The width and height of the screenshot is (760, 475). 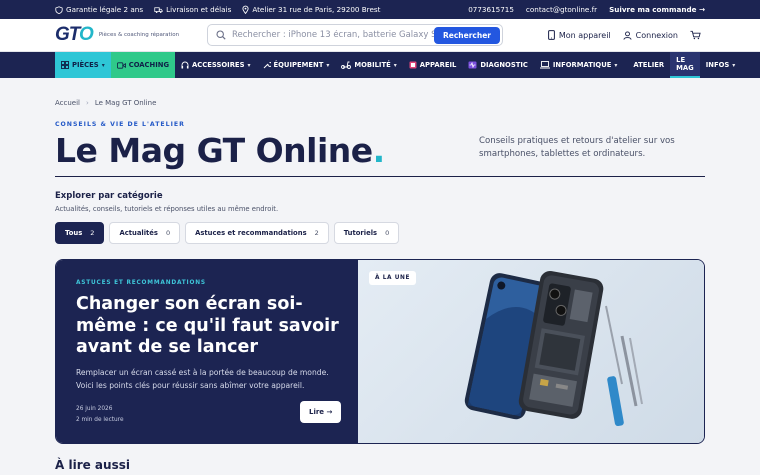 I want to click on login-label: Connexion, so click(x=656, y=35).